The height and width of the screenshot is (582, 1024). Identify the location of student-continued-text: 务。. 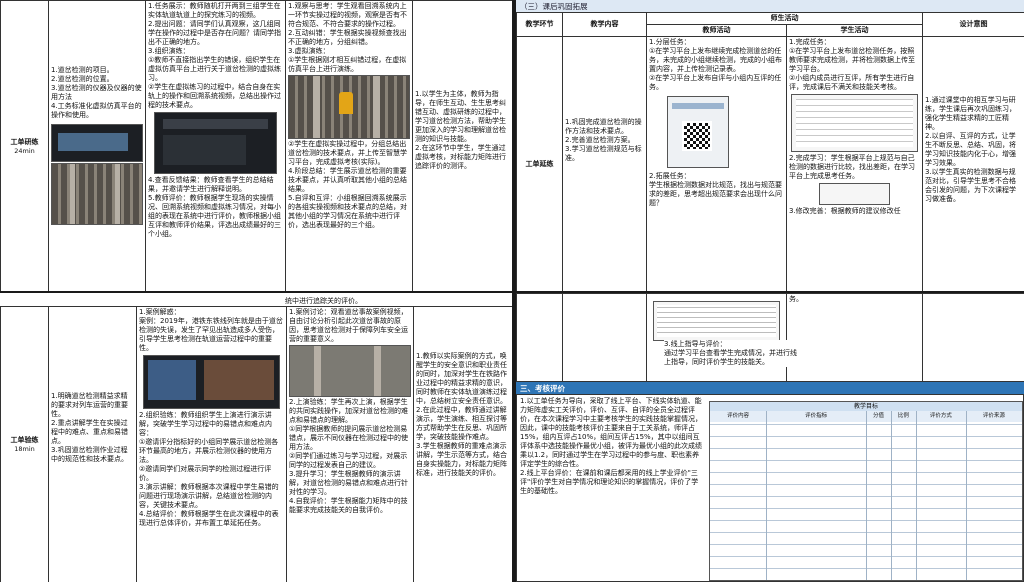
(796, 299).